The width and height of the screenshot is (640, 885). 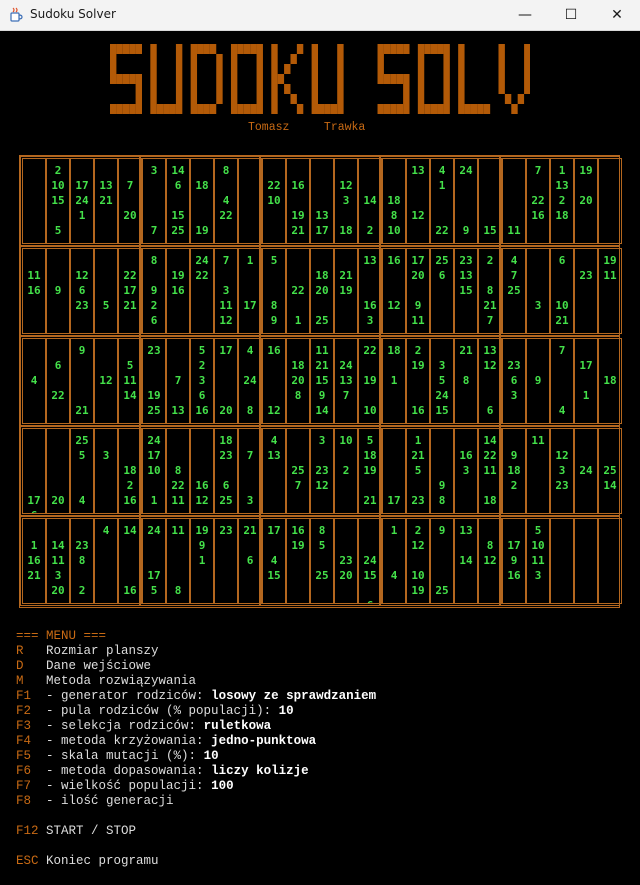 I want to click on author-name: Tomasz Trawka, so click(x=307, y=127).